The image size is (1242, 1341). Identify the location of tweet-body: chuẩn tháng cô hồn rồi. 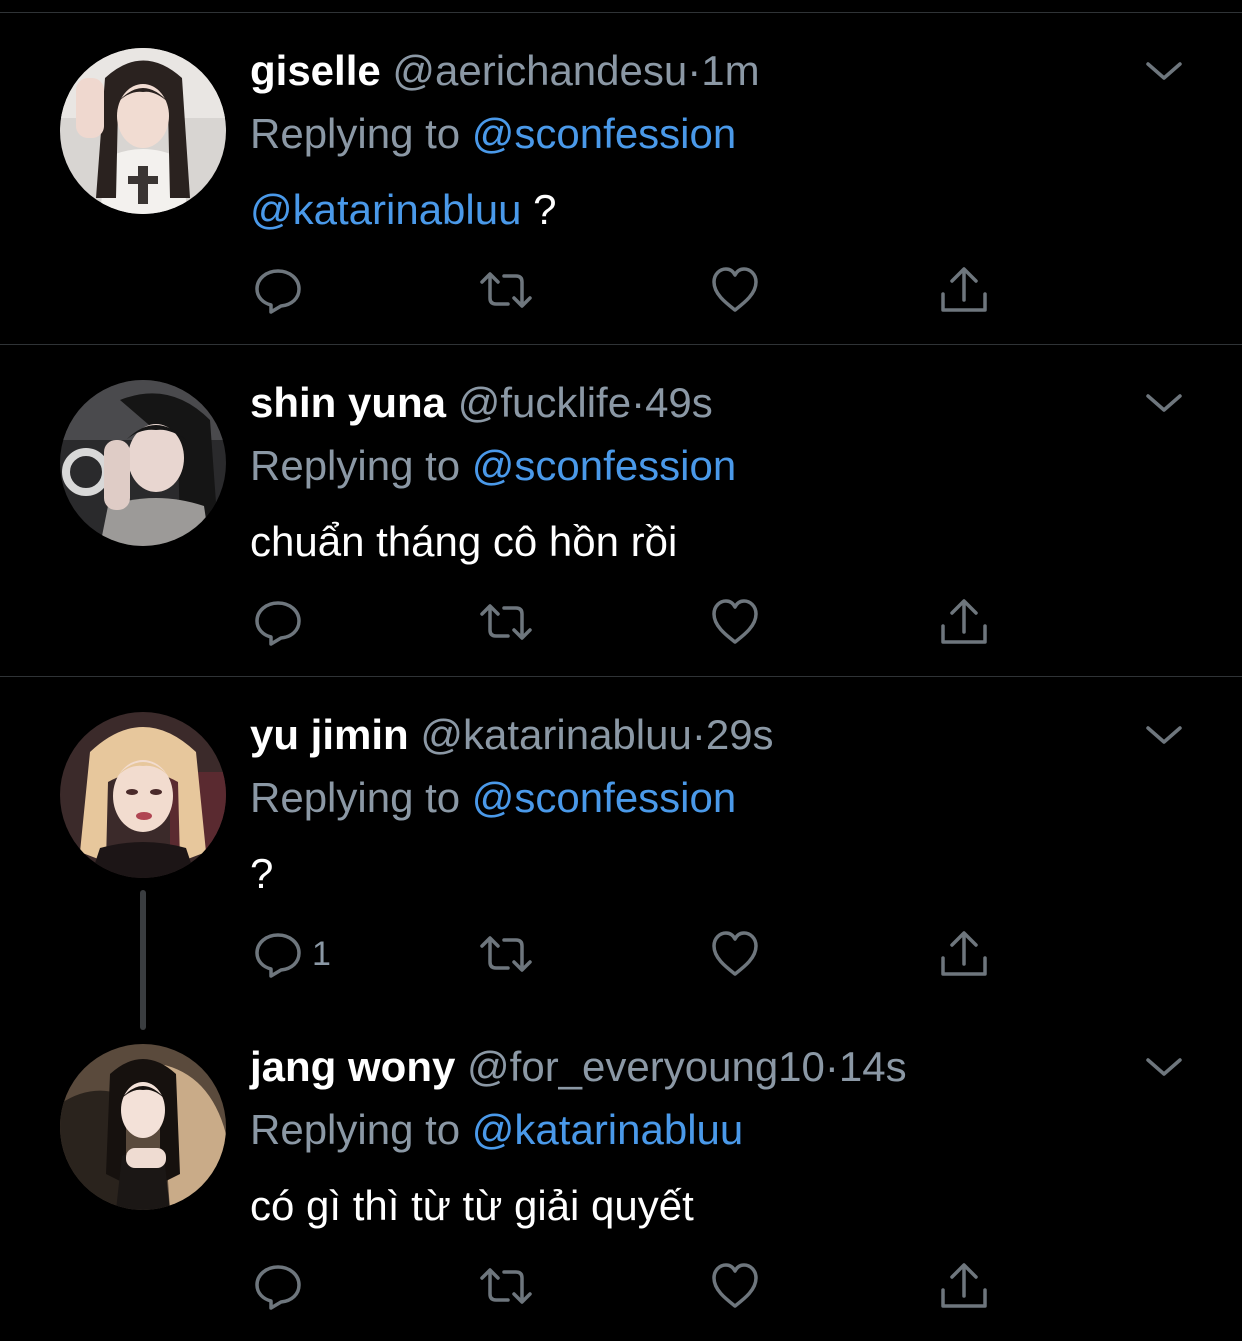
(464, 541).